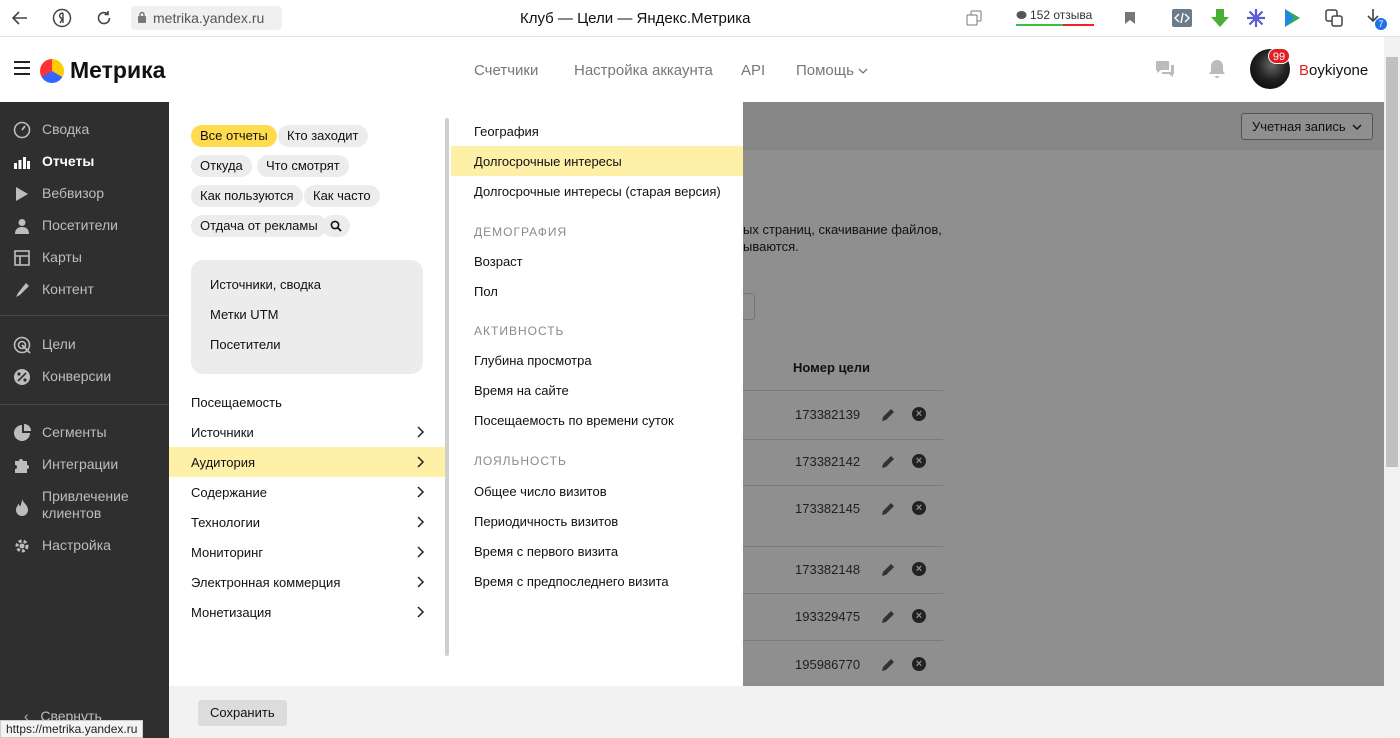 This screenshot has width=1400, height=738. Describe the element at coordinates (832, 70) in the screenshot. I see `nav-help: Помощь` at that location.